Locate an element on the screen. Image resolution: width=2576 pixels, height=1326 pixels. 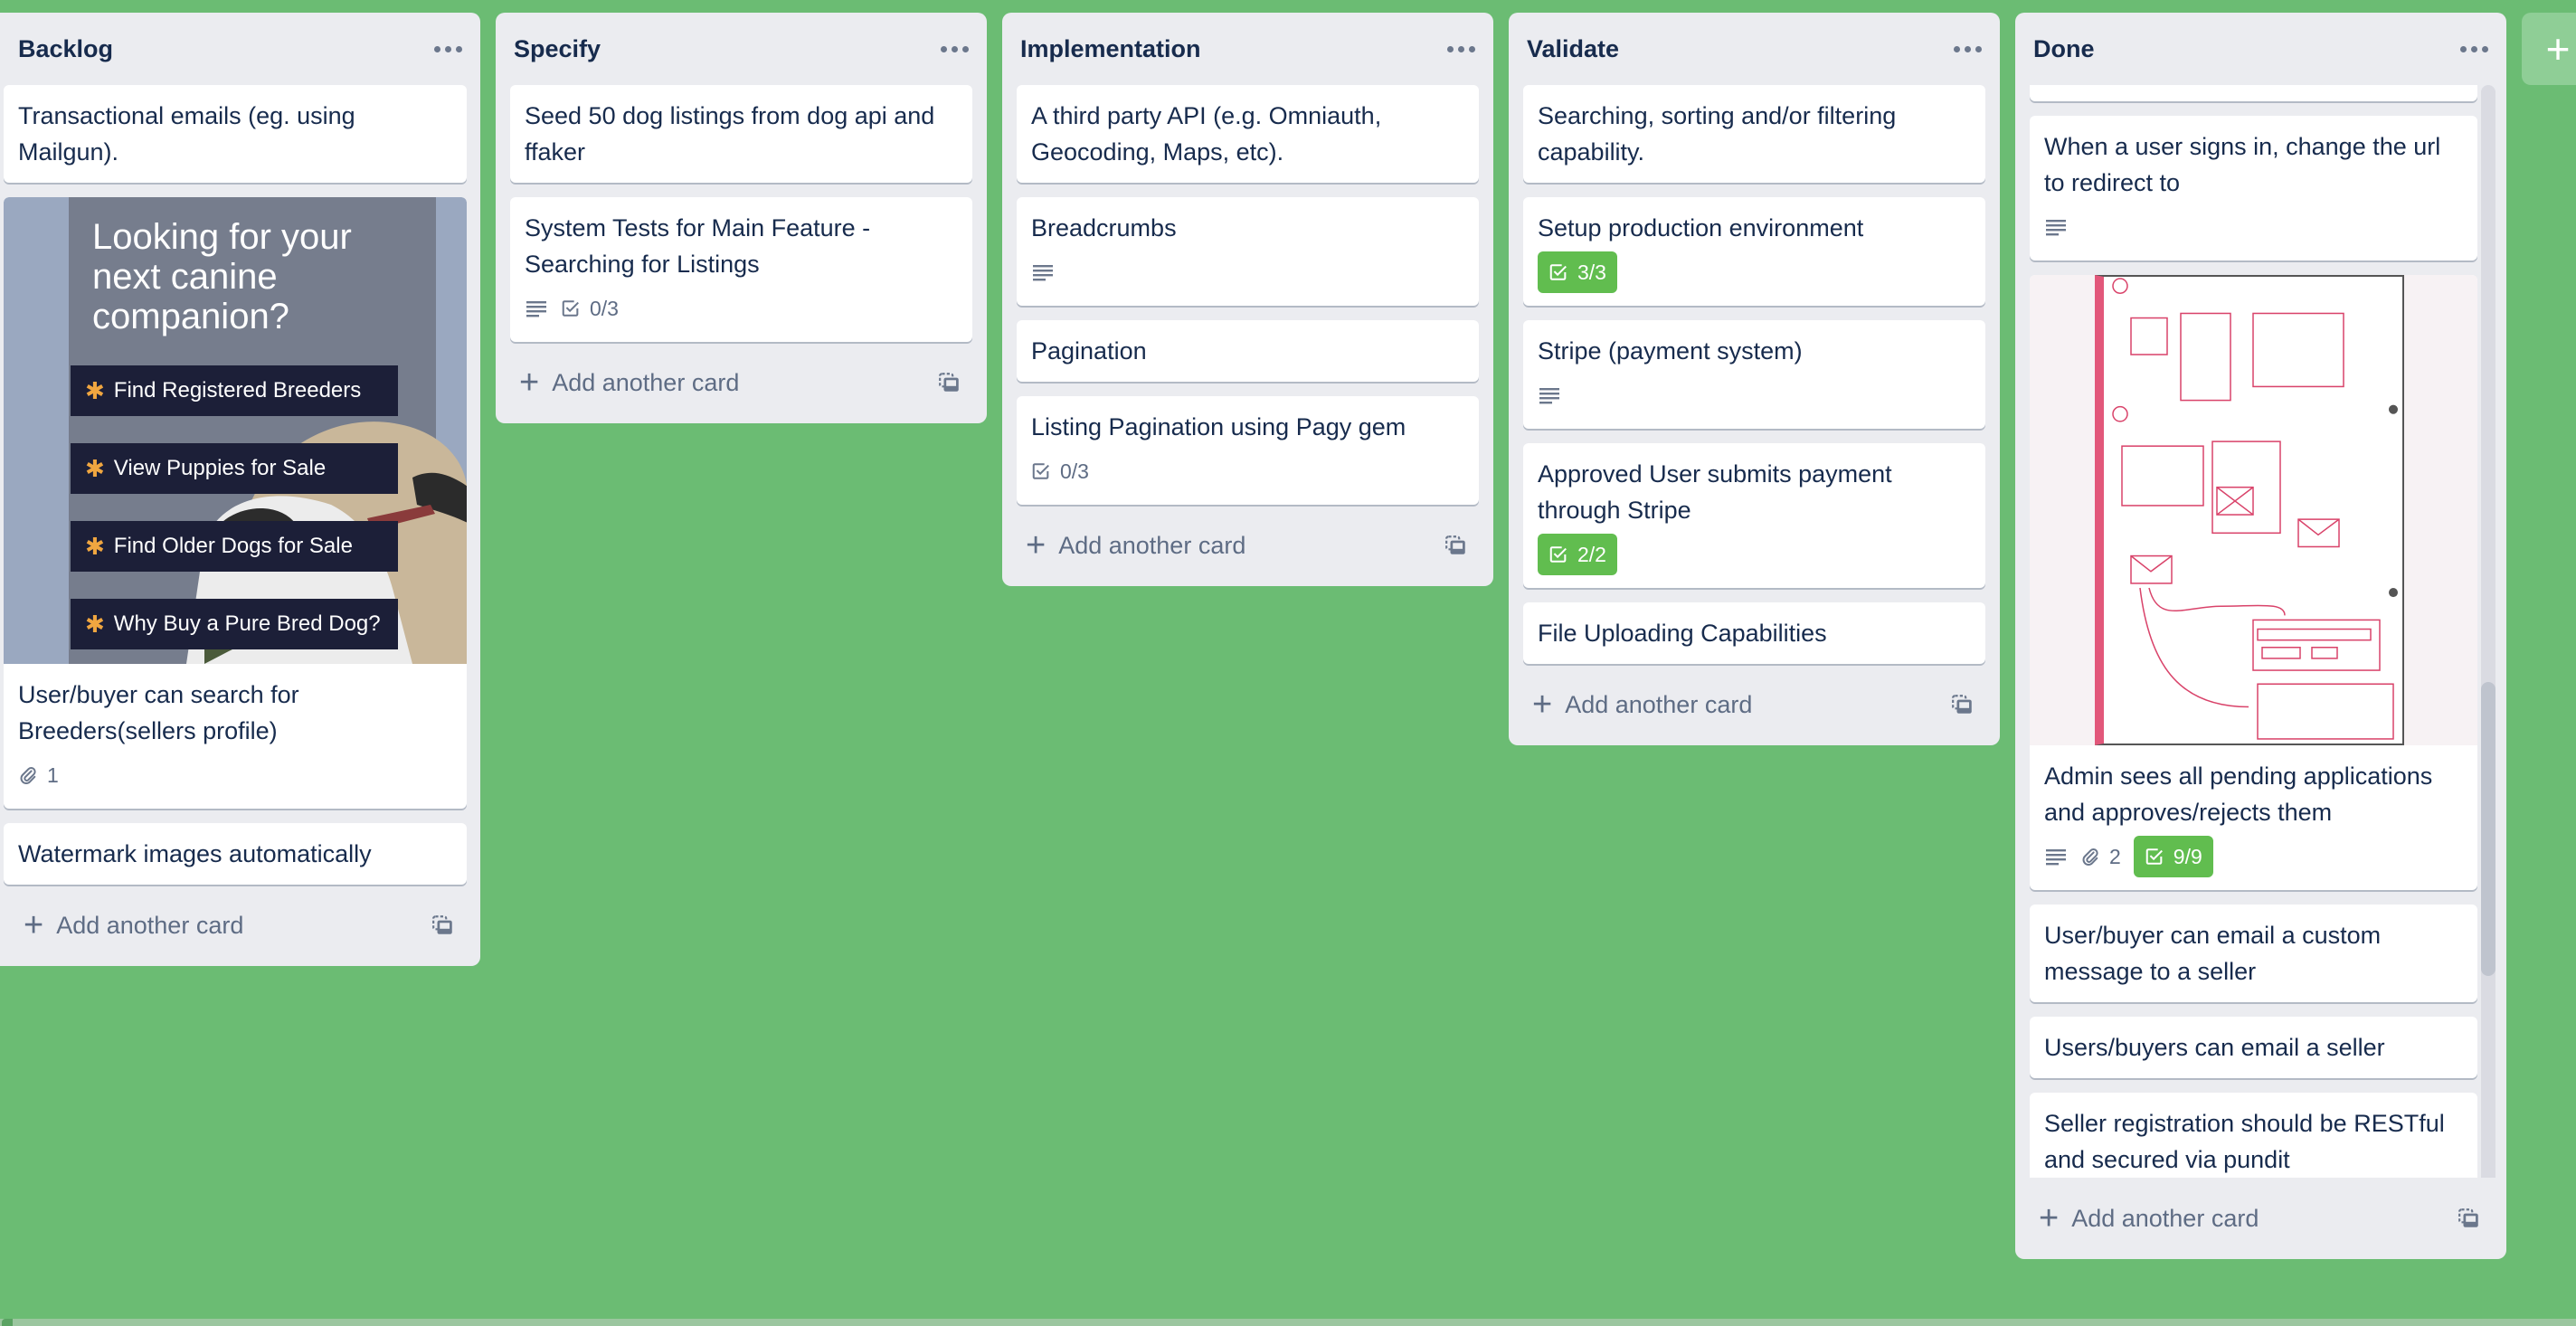
card-badges: 1 is located at coordinates (235, 775).